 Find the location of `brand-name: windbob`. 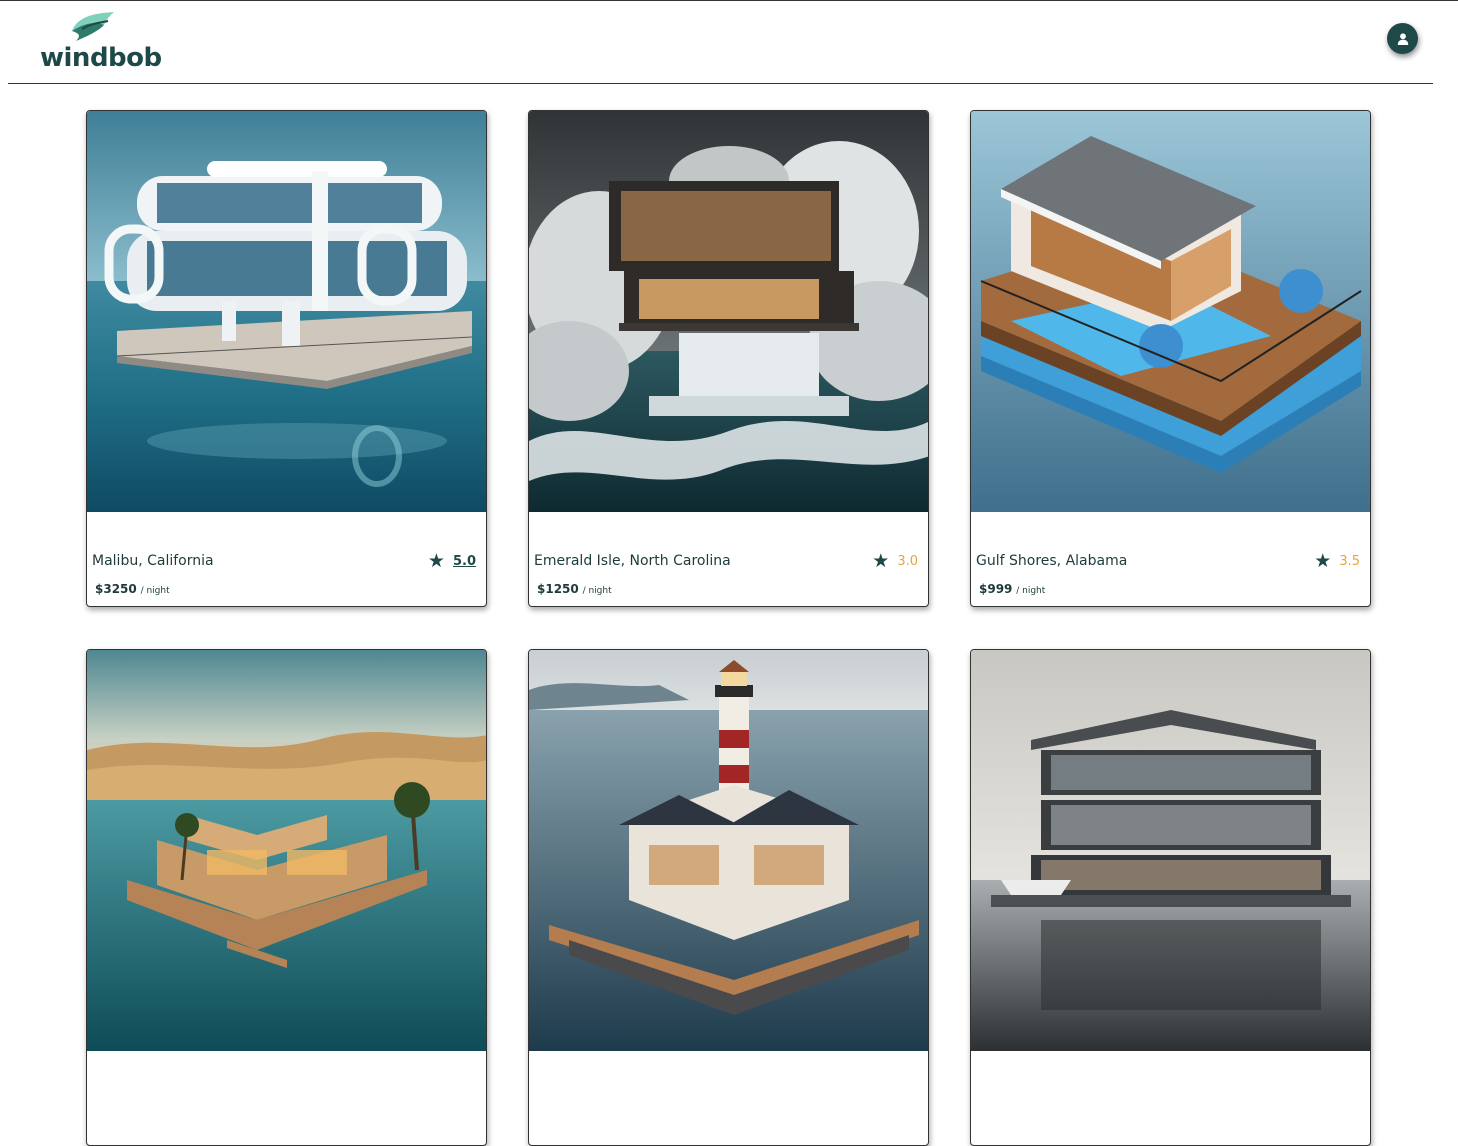

brand-name: windbob is located at coordinates (101, 58).